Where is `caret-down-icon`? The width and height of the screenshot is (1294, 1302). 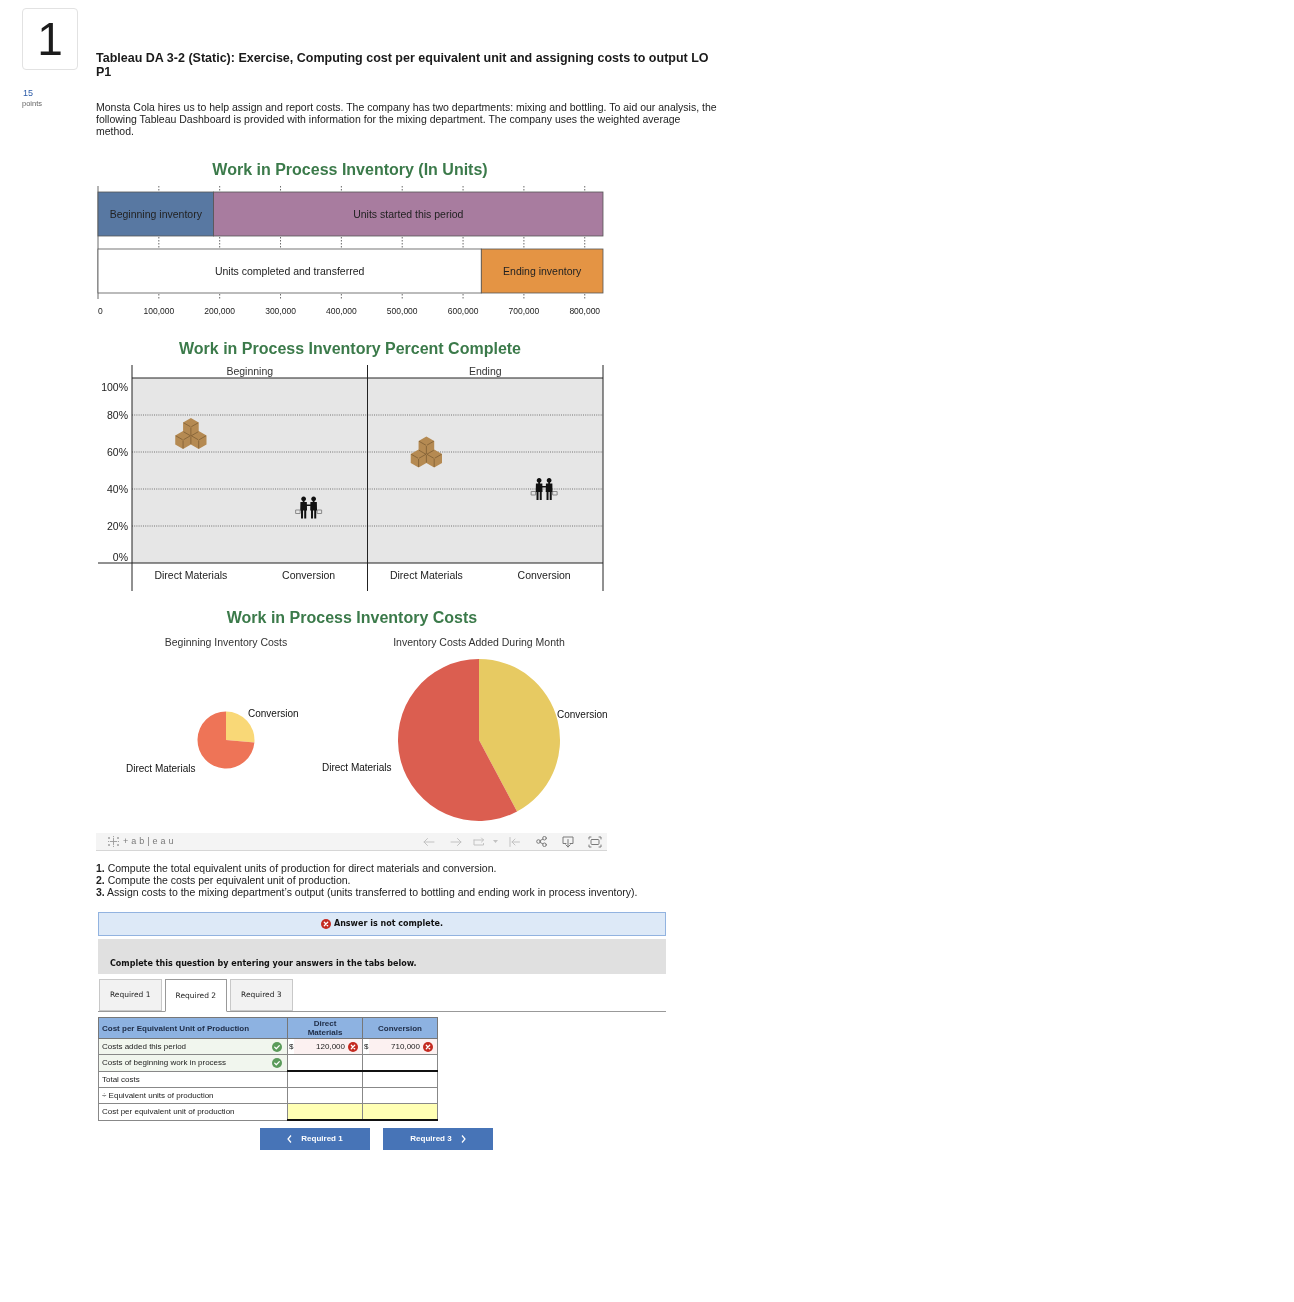 caret-down-icon is located at coordinates (495, 841).